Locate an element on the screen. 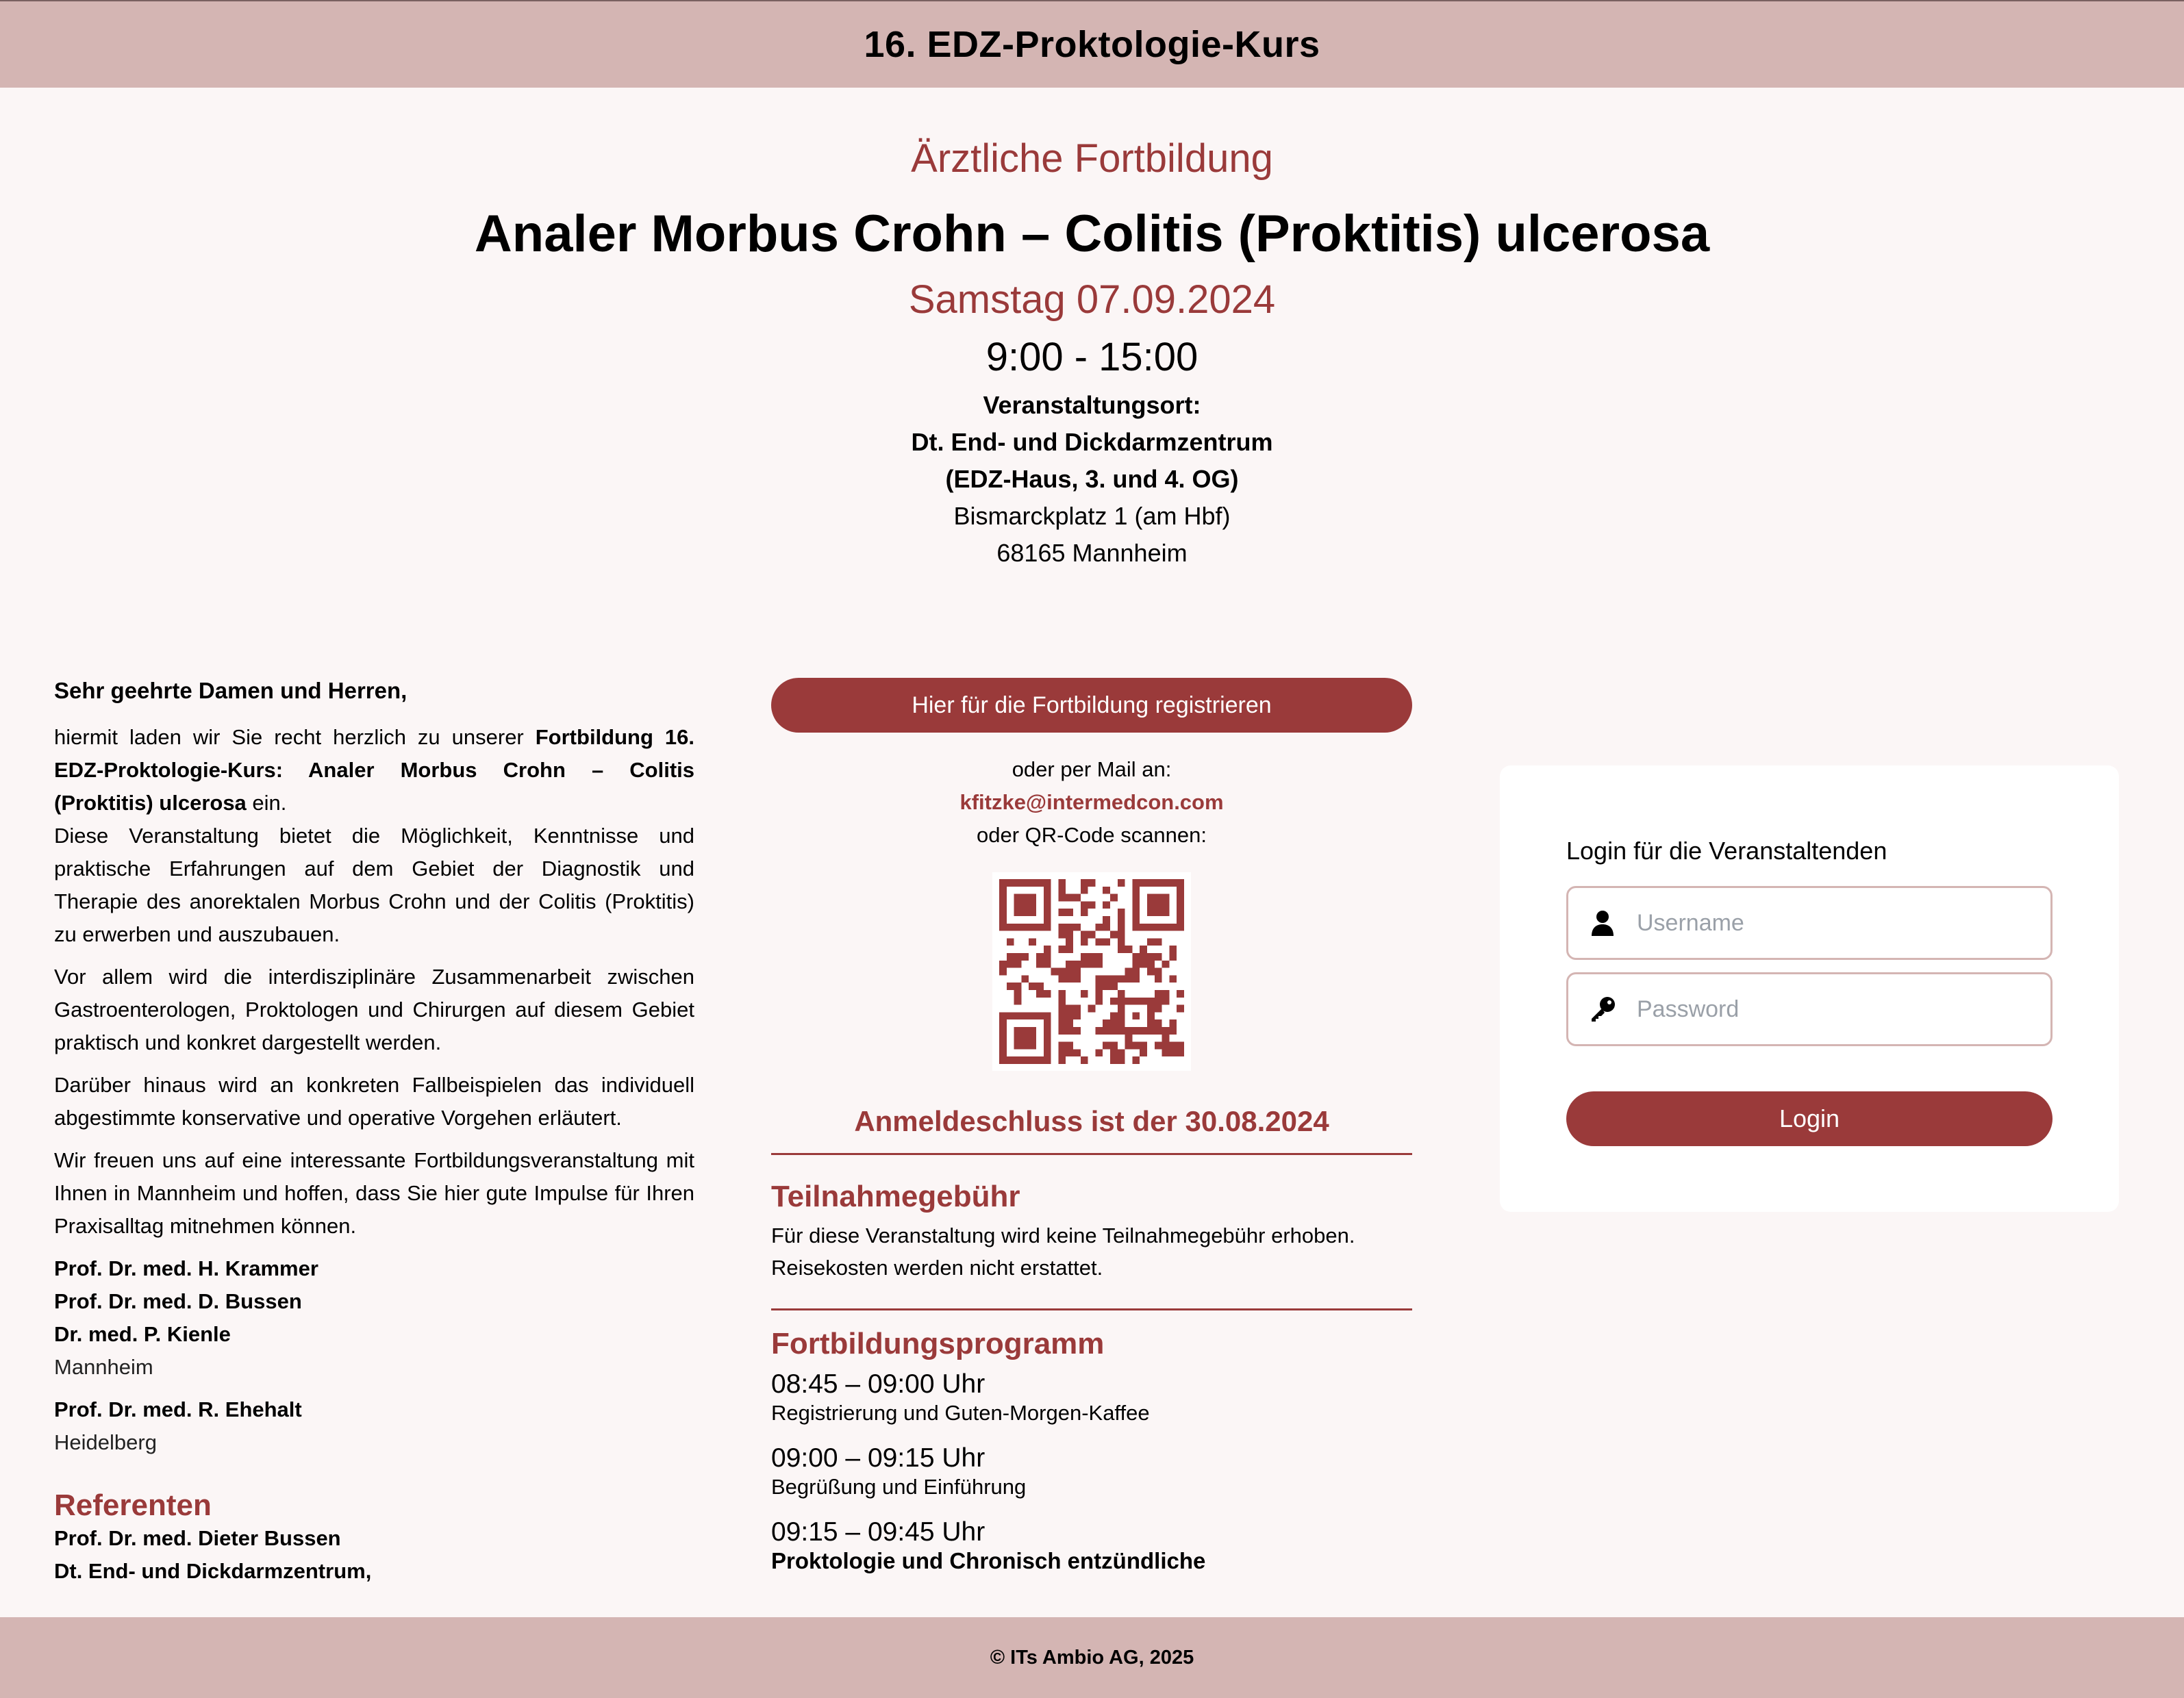  key-icon is located at coordinates (1602, 1009).